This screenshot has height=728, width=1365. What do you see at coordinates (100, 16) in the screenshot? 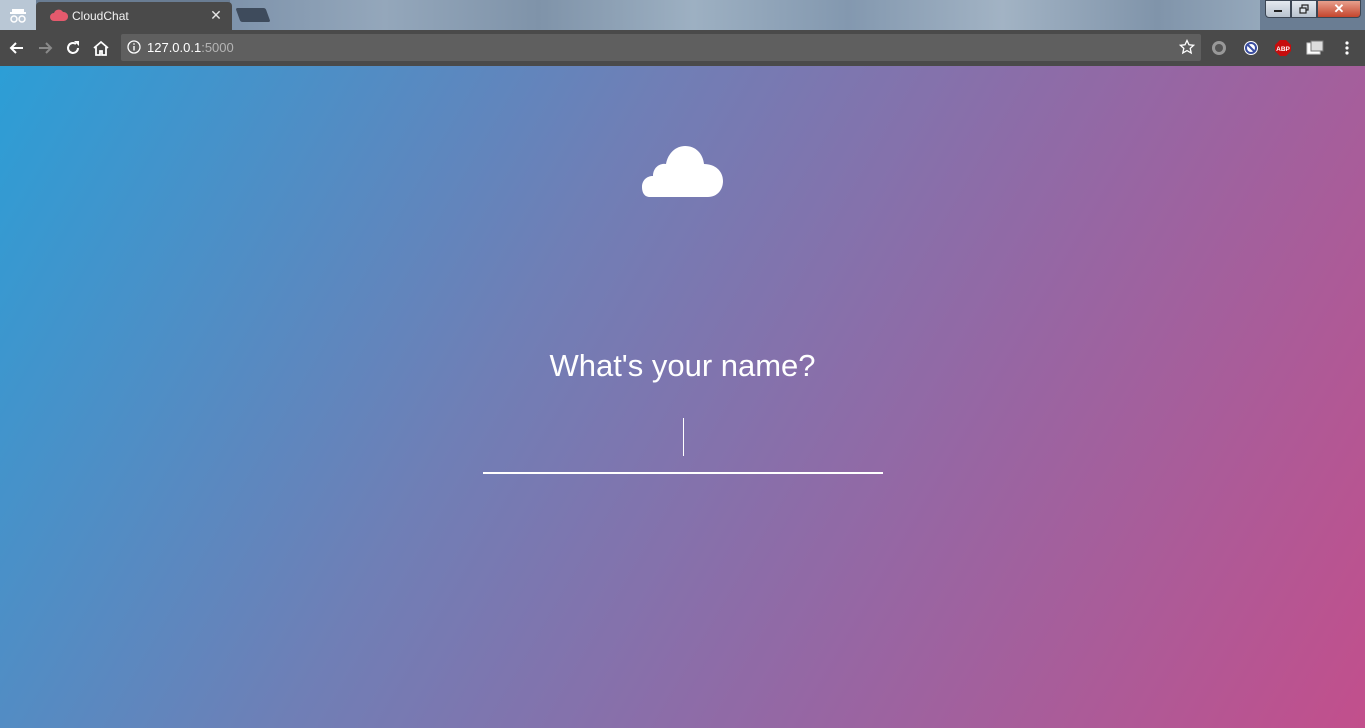
I see `tab-title: CloudChat` at bounding box center [100, 16].